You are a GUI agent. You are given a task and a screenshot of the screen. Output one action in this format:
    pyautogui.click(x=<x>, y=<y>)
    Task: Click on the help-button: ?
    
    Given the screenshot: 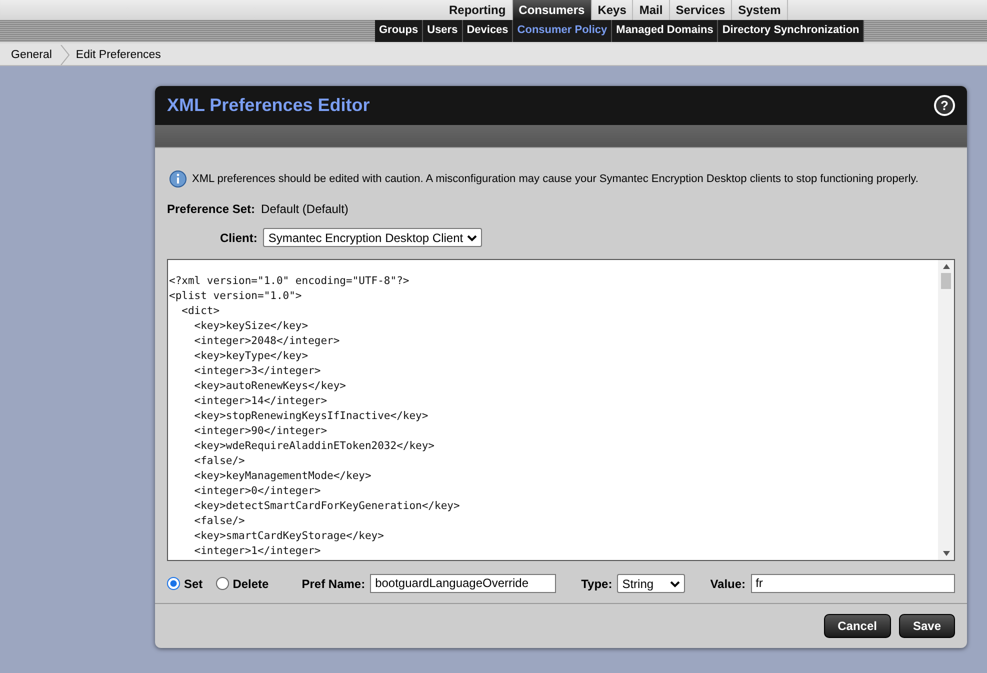 What is the action you would take?
    pyautogui.click(x=944, y=105)
    